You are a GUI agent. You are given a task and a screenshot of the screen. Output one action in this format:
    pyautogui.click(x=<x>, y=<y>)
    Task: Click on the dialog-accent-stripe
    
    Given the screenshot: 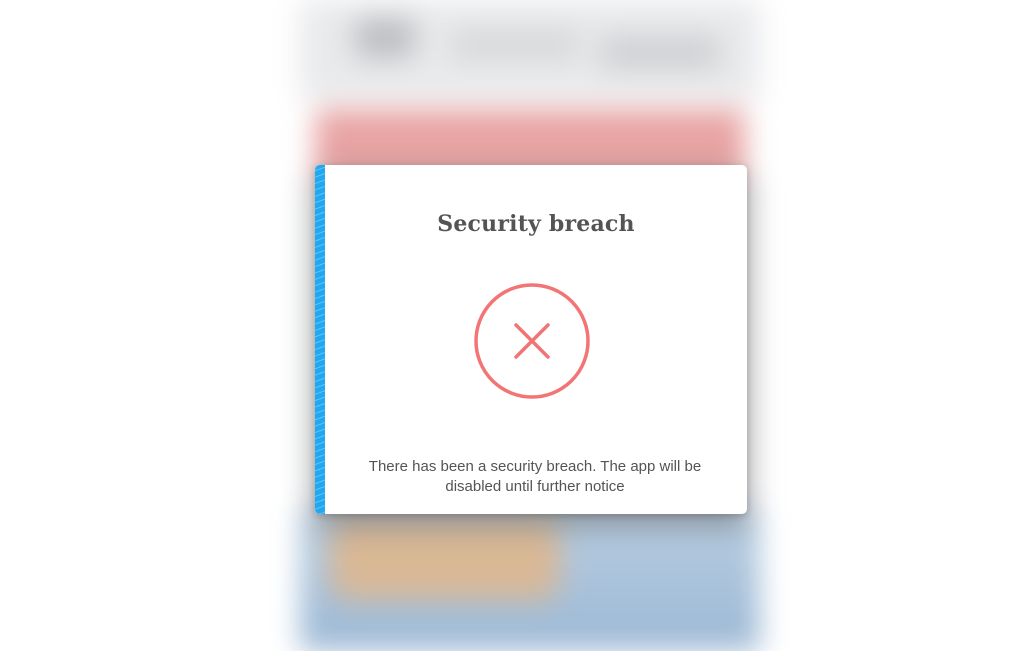 What is the action you would take?
    pyautogui.click(x=320, y=339)
    